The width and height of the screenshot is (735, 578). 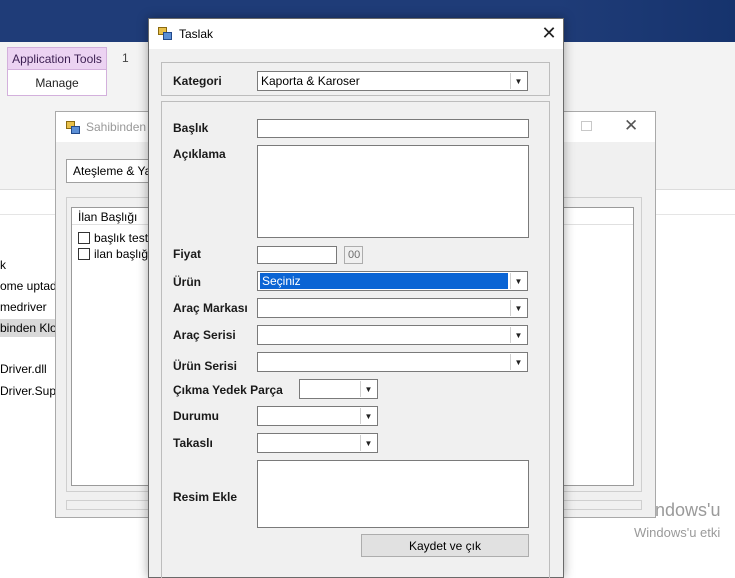 I want to click on aciklama-label: Açıklama, so click(x=199, y=154).